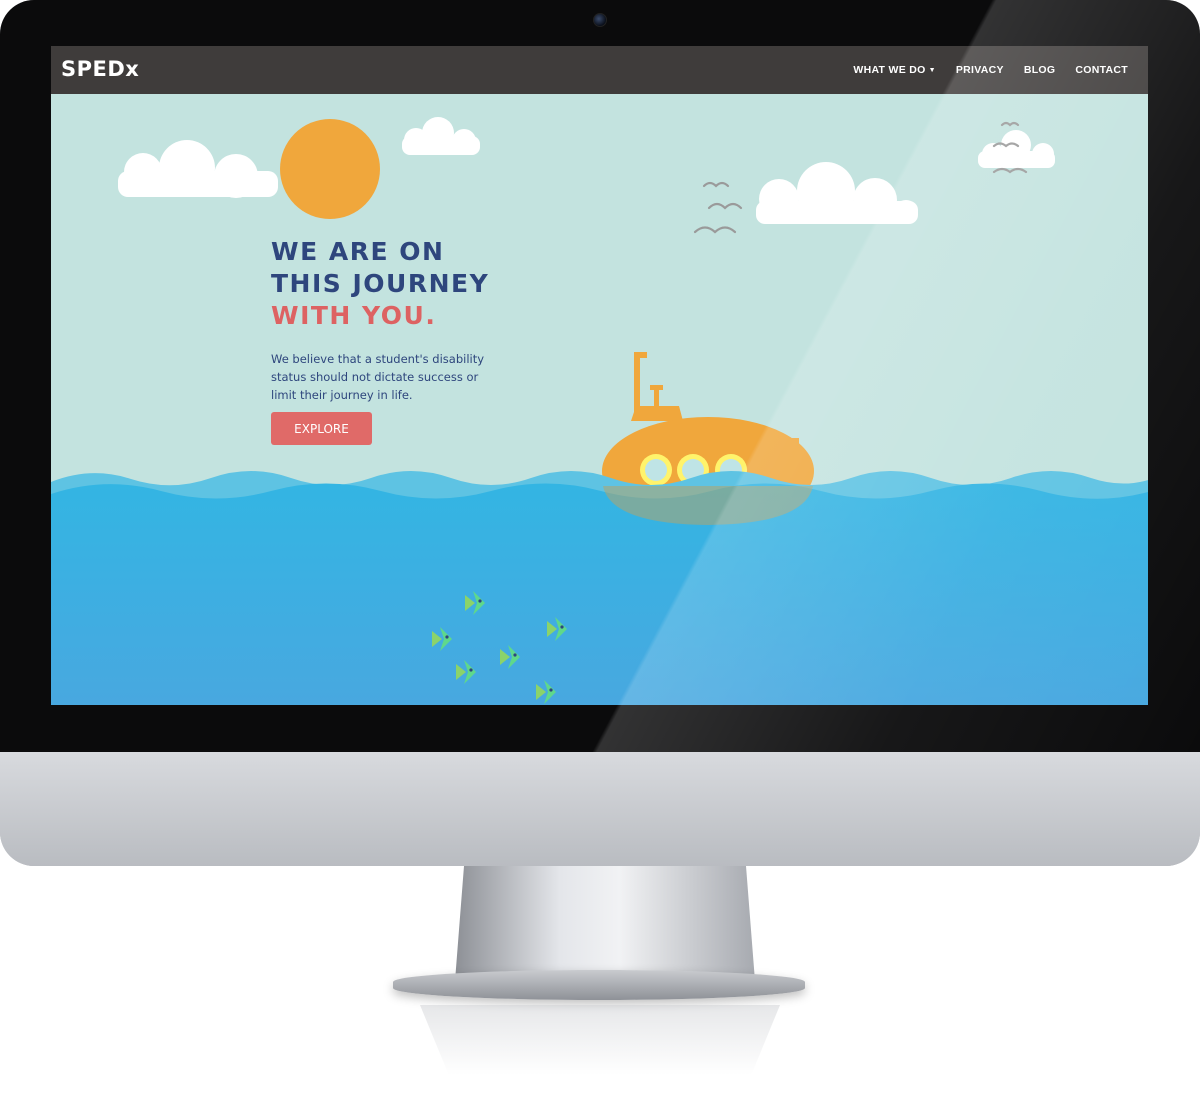  I want to click on site-navbar: SPEDx WHAT WE DO ▼ PRIVACY BLOG CONTACT, so click(599, 70).